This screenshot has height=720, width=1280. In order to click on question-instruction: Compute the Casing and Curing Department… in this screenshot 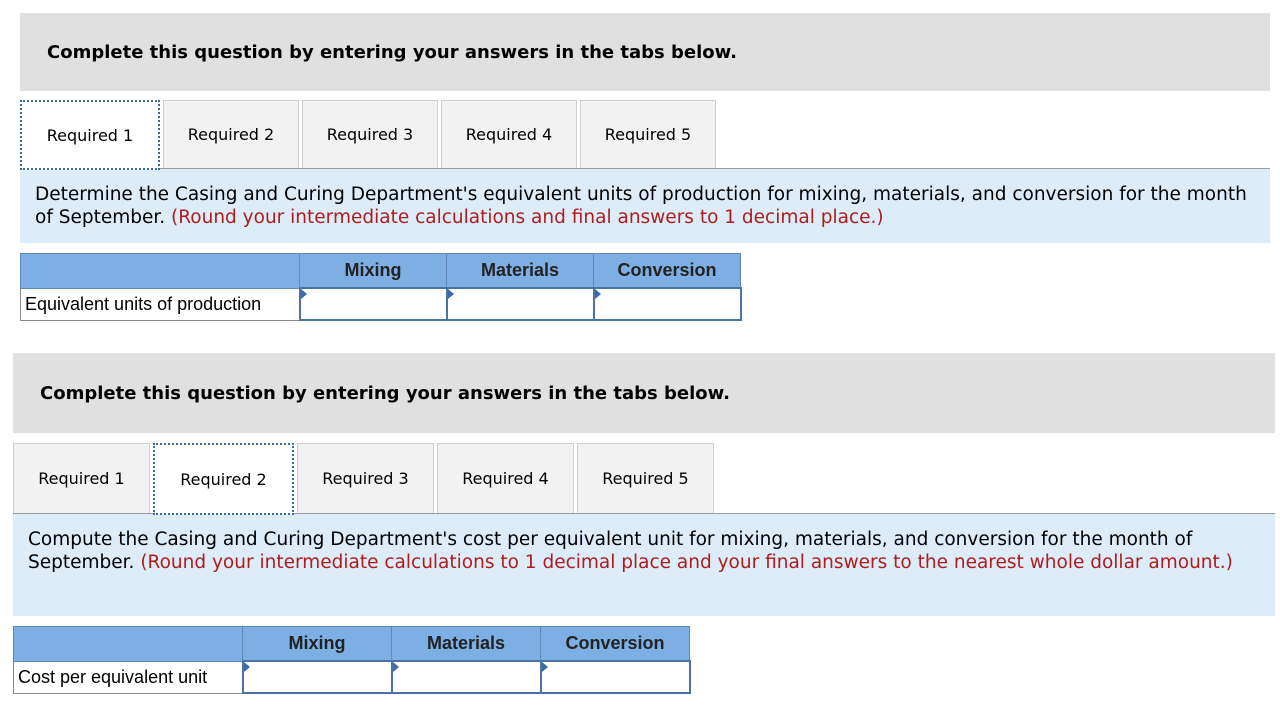, I will do `click(644, 565)`.